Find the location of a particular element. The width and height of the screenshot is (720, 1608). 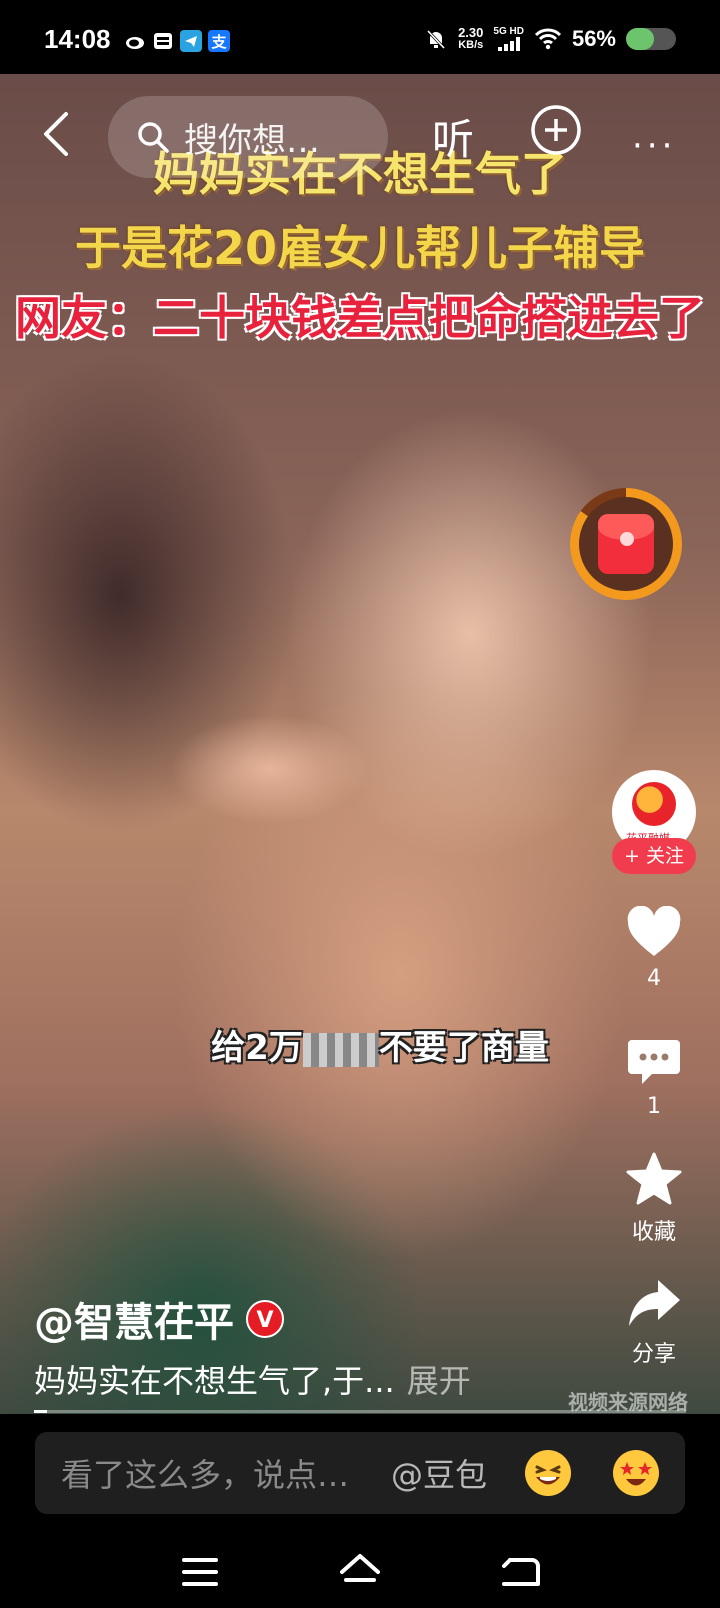

top-nav: 搜你想… 听 ··· is located at coordinates (360, 137).